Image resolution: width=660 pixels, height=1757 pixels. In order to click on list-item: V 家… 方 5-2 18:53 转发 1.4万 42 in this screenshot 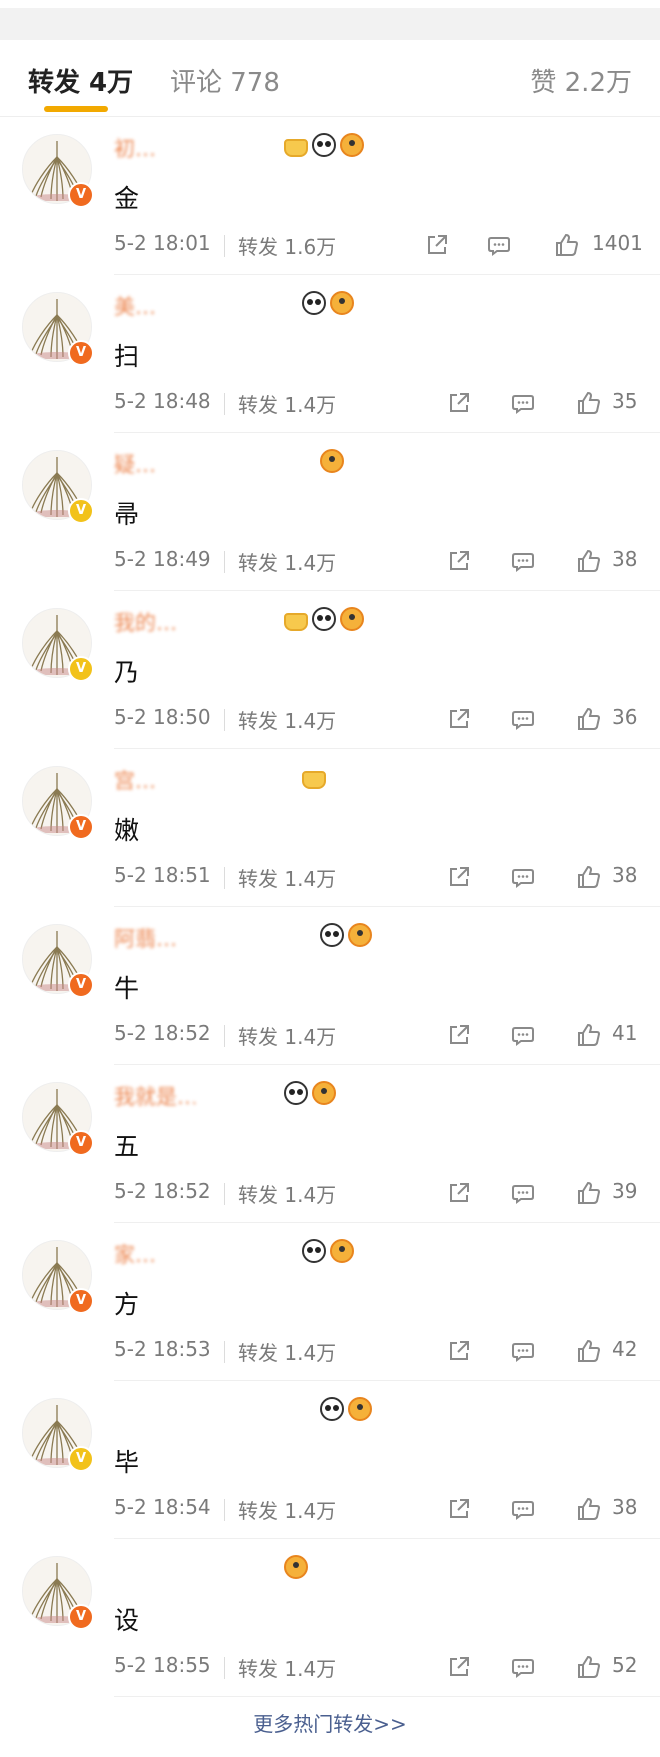, I will do `click(330, 1302)`.